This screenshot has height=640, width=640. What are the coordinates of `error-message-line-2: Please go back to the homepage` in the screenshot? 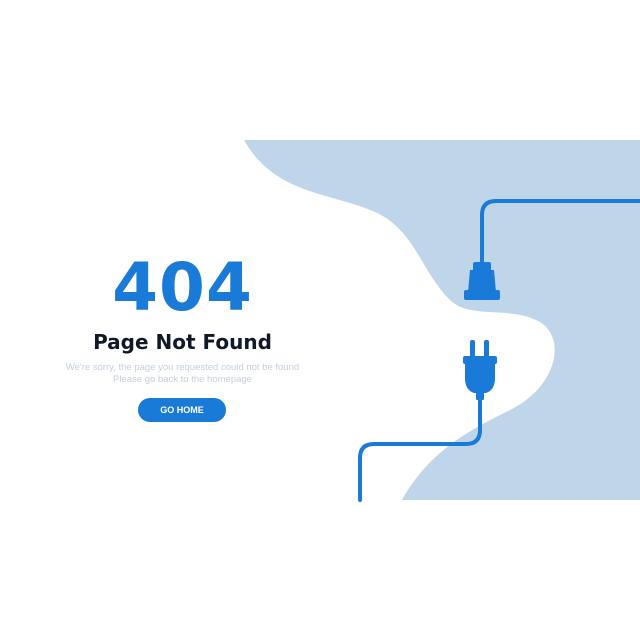 It's located at (182, 379).